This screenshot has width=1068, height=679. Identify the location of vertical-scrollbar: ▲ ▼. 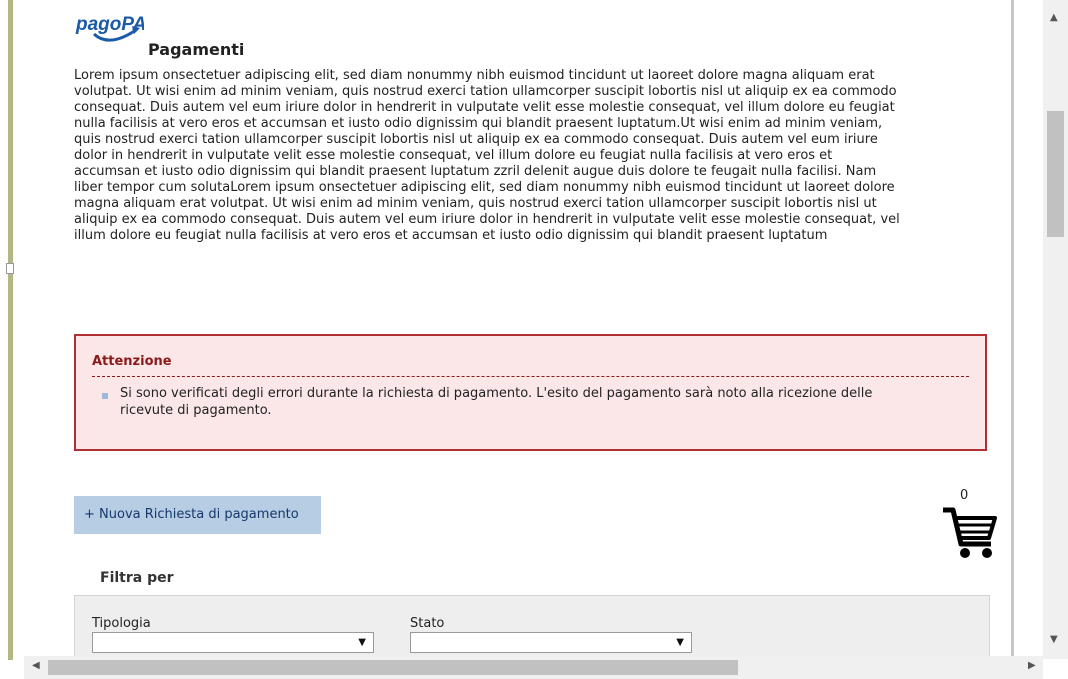
(1055, 329).